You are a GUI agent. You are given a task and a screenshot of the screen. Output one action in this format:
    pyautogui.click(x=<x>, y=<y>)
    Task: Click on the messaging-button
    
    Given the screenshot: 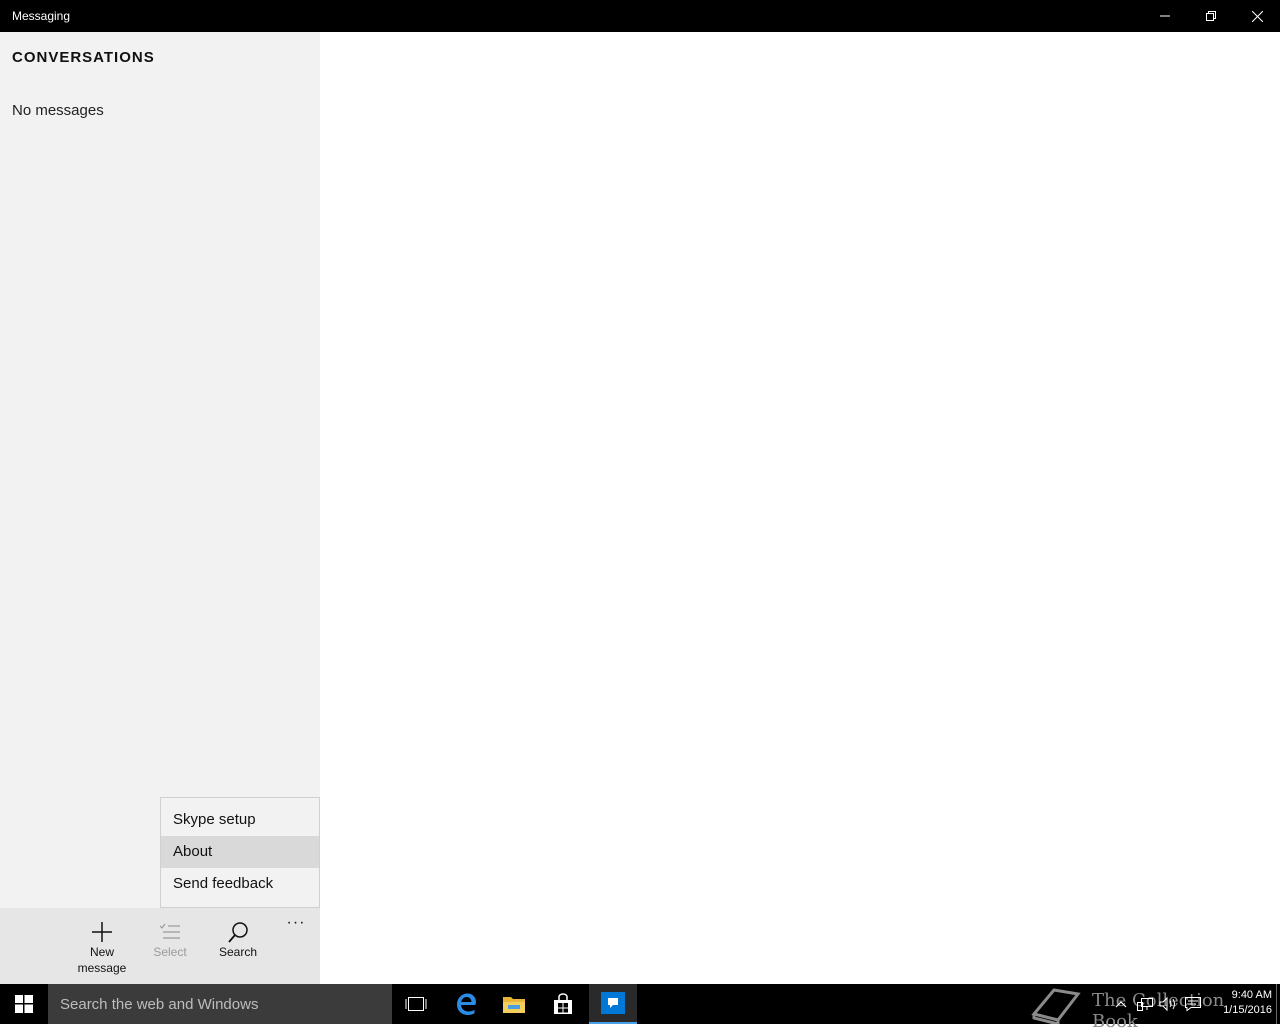 What is the action you would take?
    pyautogui.click(x=613, y=1004)
    